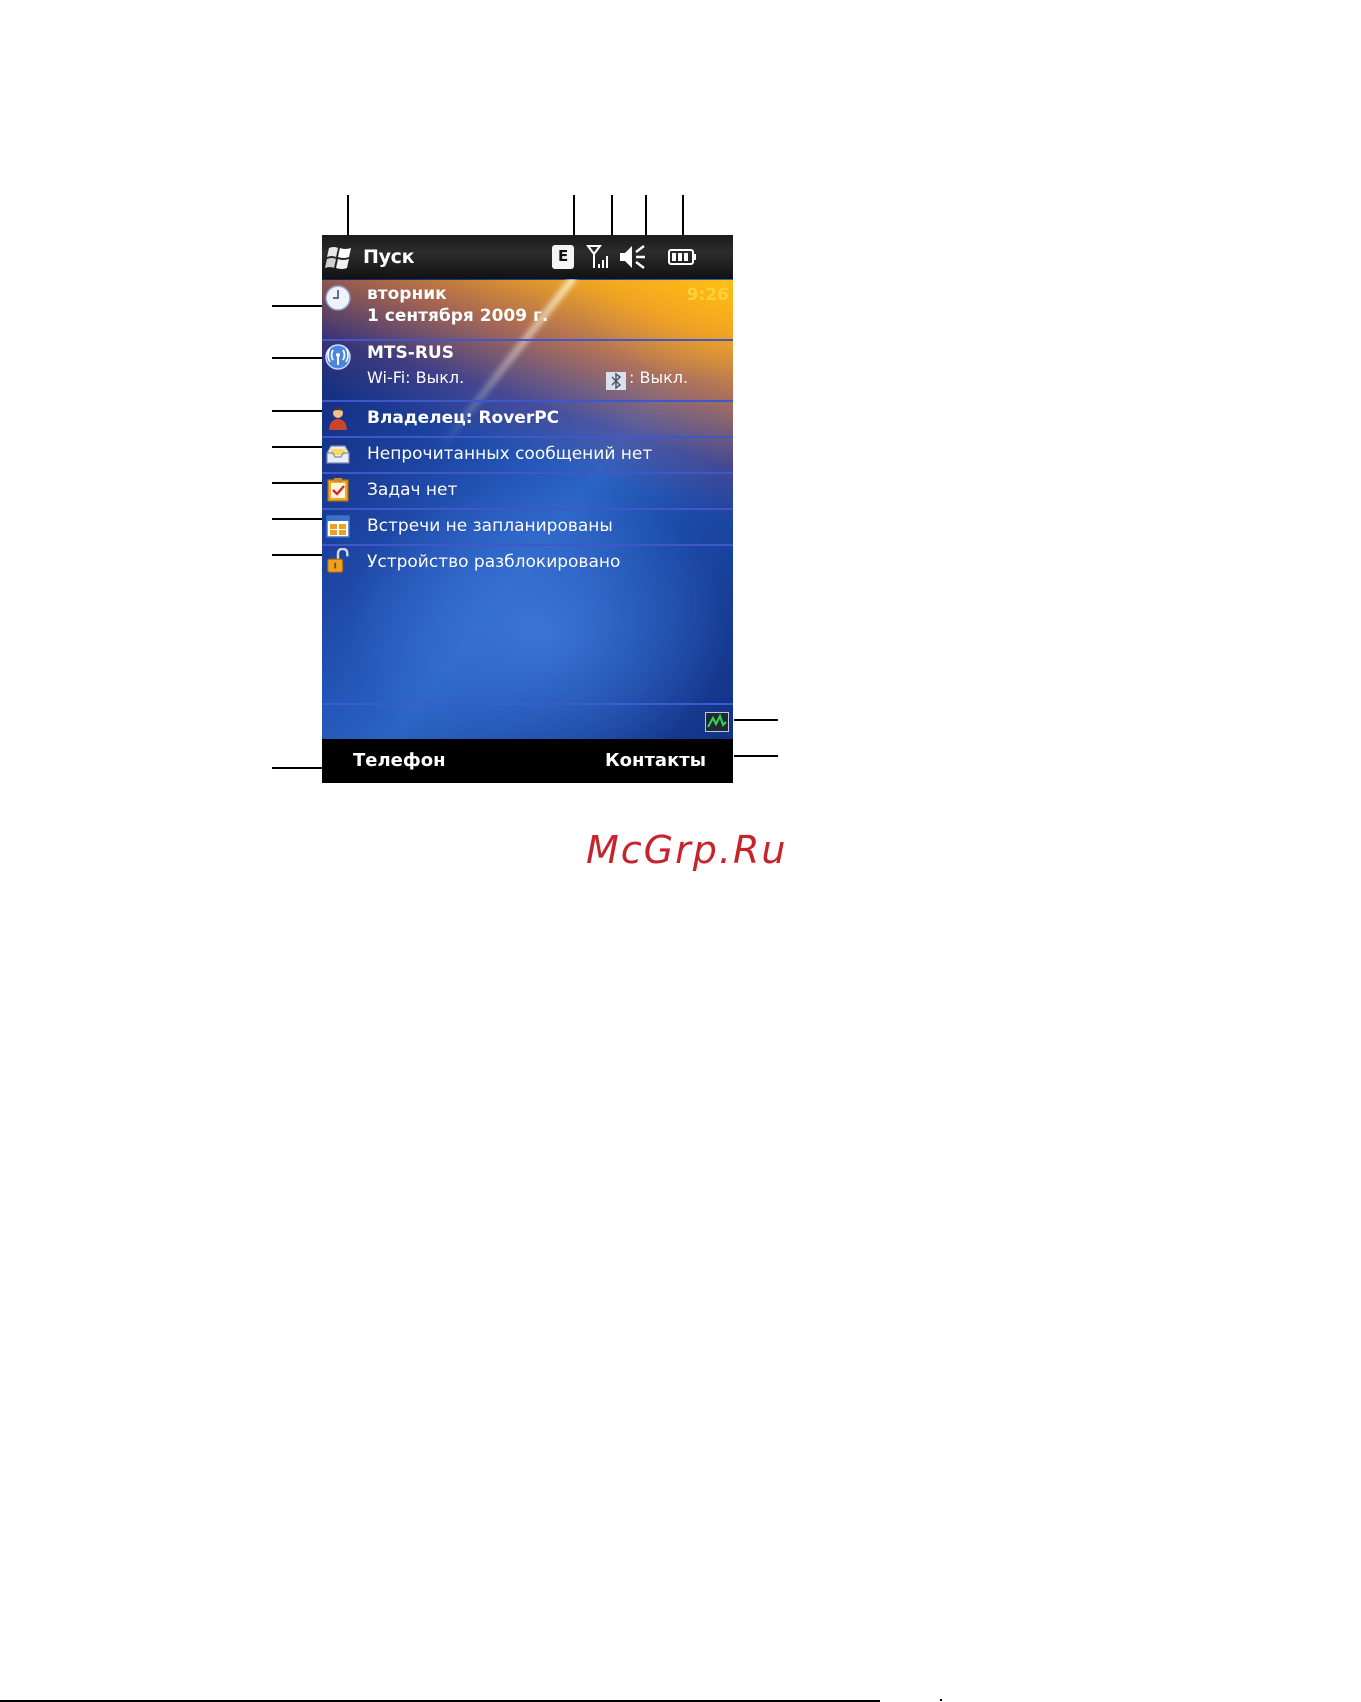 This screenshot has width=1361, height=1702. What do you see at coordinates (399, 760) in the screenshot?
I see `softkey-phone: Телефон` at bounding box center [399, 760].